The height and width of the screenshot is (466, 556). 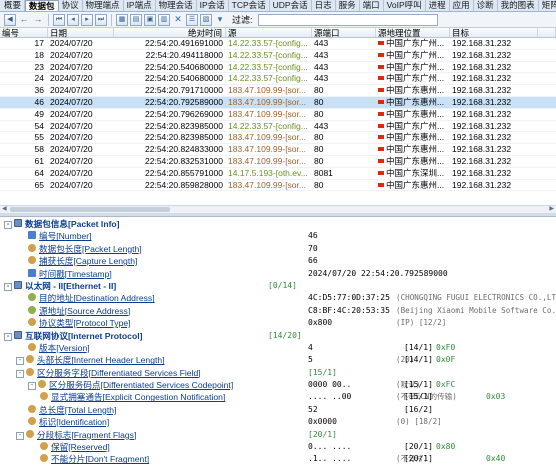 I want to click on tab-12: VoIP呼叫, so click(x=405, y=5).